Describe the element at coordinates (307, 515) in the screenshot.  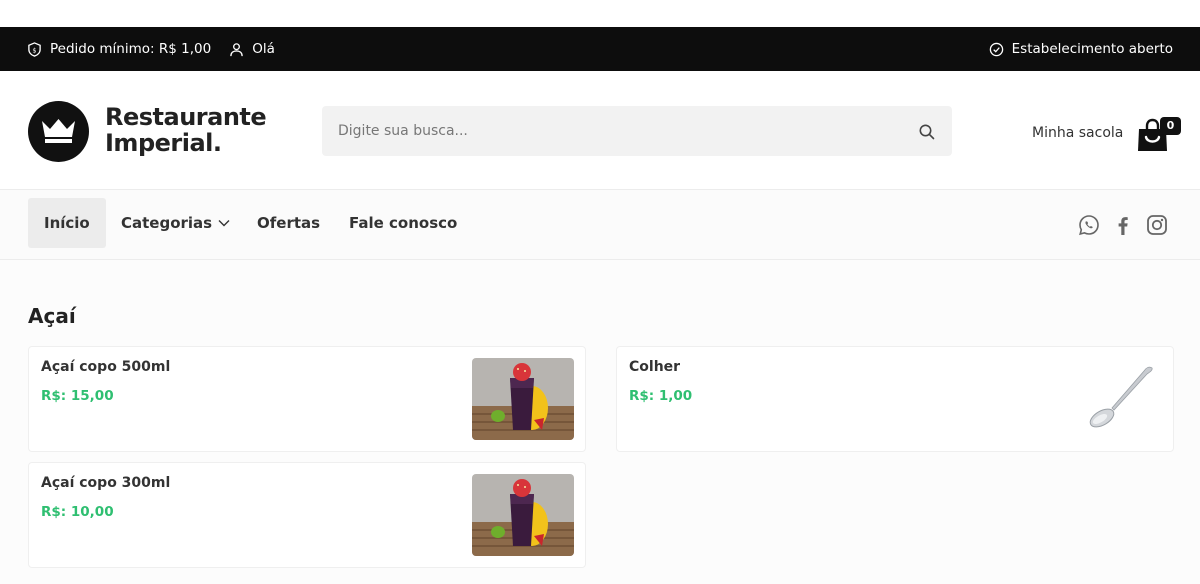
I see `product-card: Açaí copo 300ml R$: 10,00` at that location.